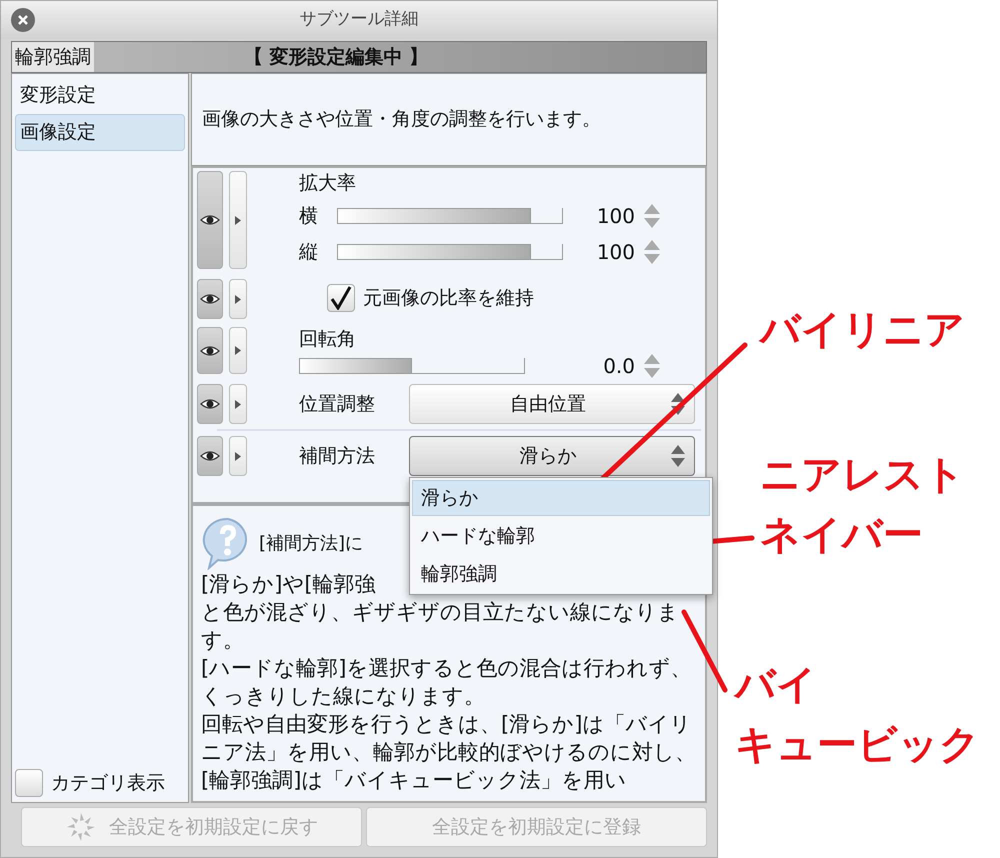 The image size is (1000, 858). I want to click on checkmark-icon, so click(341, 298).